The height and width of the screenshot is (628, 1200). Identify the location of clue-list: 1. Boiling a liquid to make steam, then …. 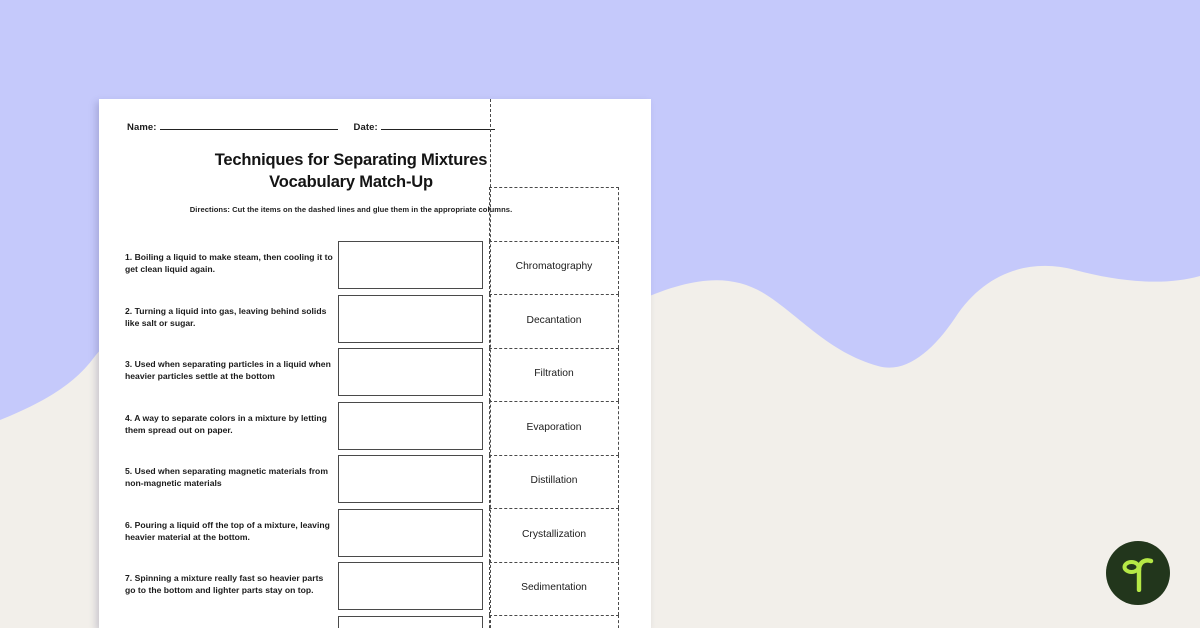
(229, 434).